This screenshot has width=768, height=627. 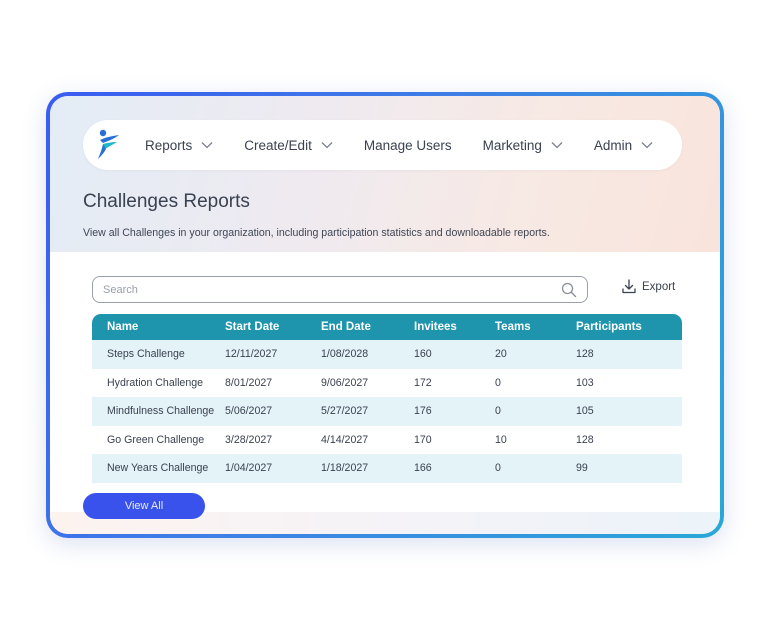 I want to click on cell-invitees: 172, so click(x=423, y=382).